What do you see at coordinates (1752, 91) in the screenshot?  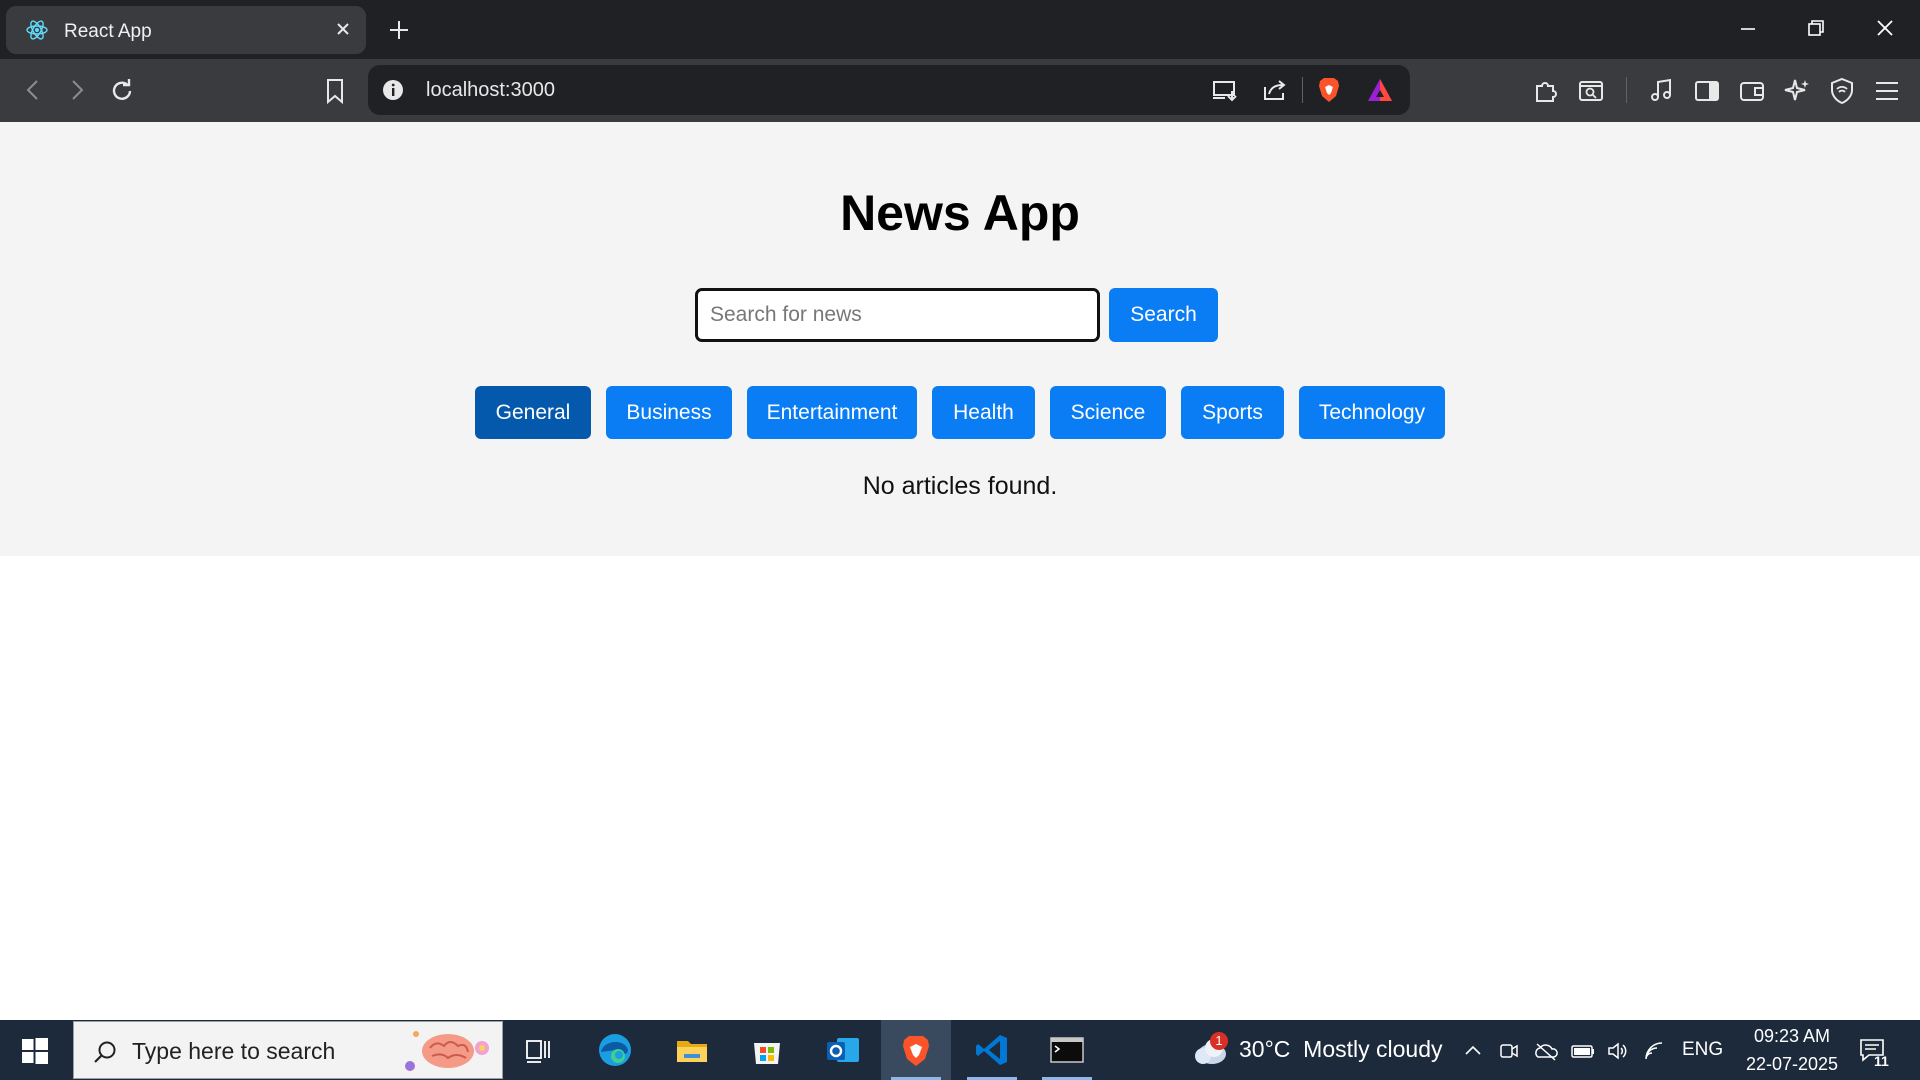 I see `wallet-icon` at bounding box center [1752, 91].